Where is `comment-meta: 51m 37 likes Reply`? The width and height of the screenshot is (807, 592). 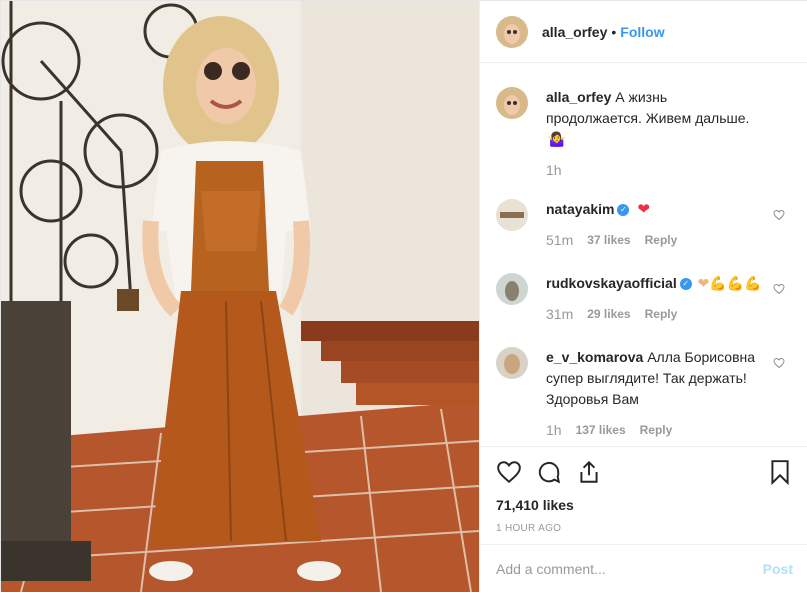 comment-meta: 51m 37 likes Reply is located at coordinates (656, 240).